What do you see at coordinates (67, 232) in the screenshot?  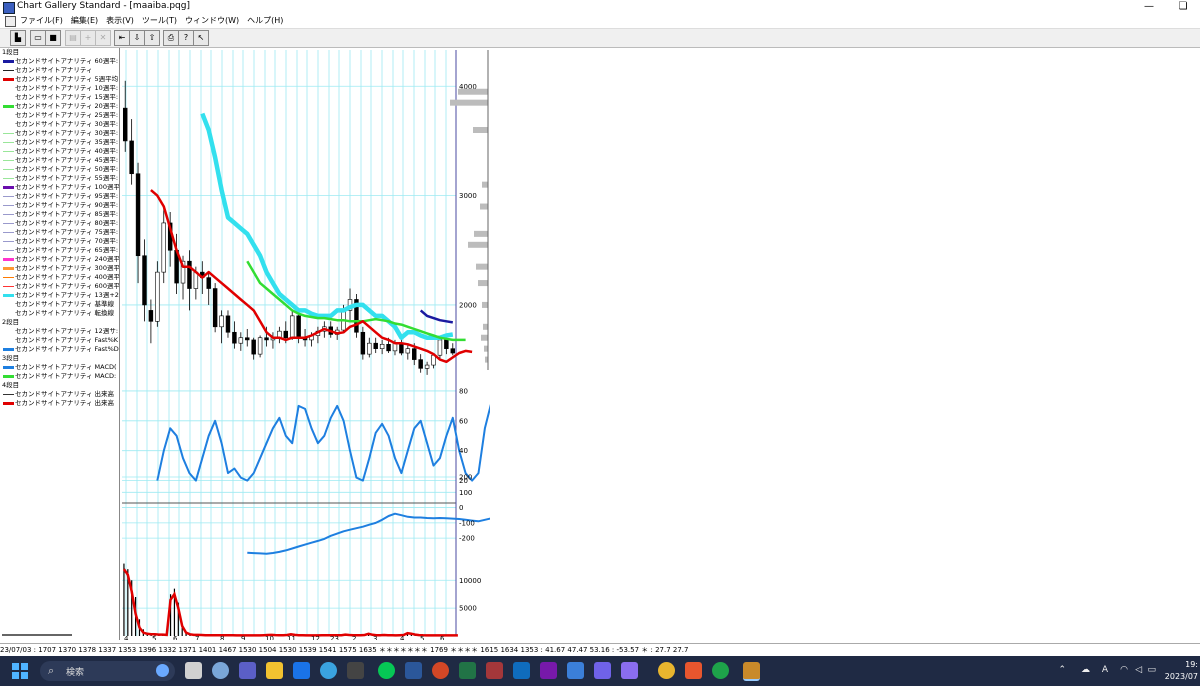 I see `legend-label: セカンドサイトアナリティ 75週平:` at bounding box center [67, 232].